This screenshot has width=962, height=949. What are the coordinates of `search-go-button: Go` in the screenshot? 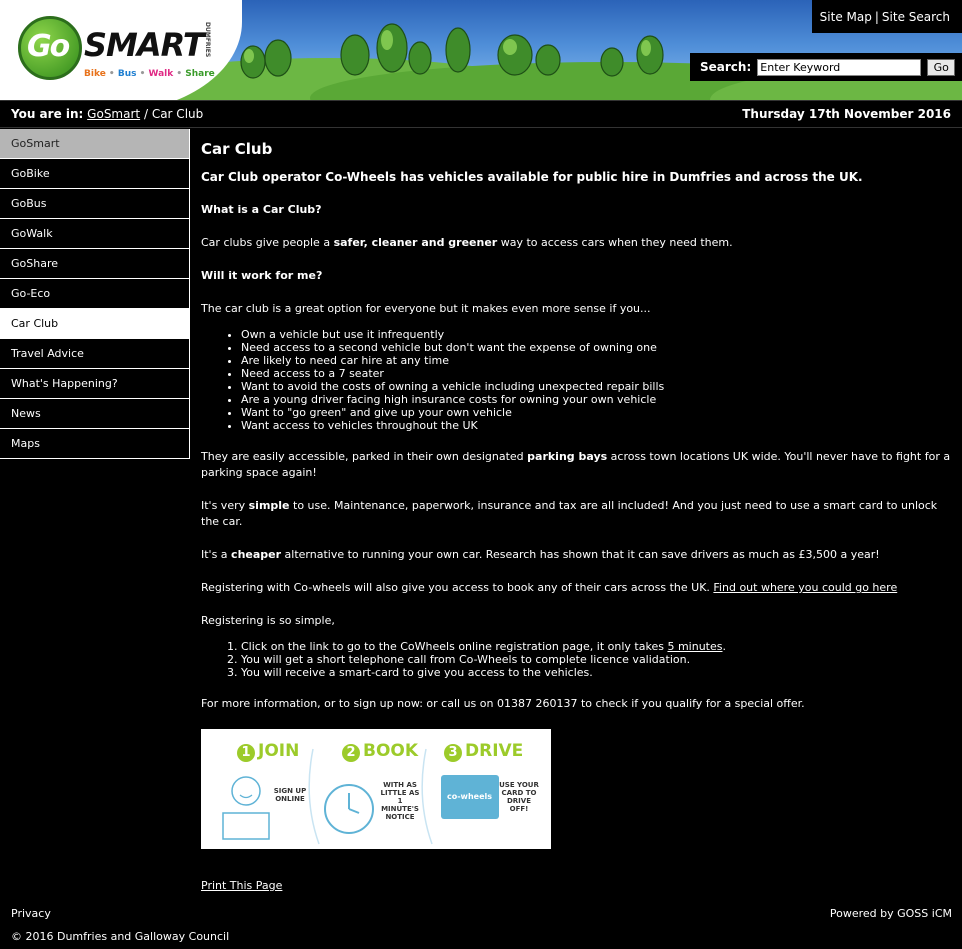 It's located at (941, 67).